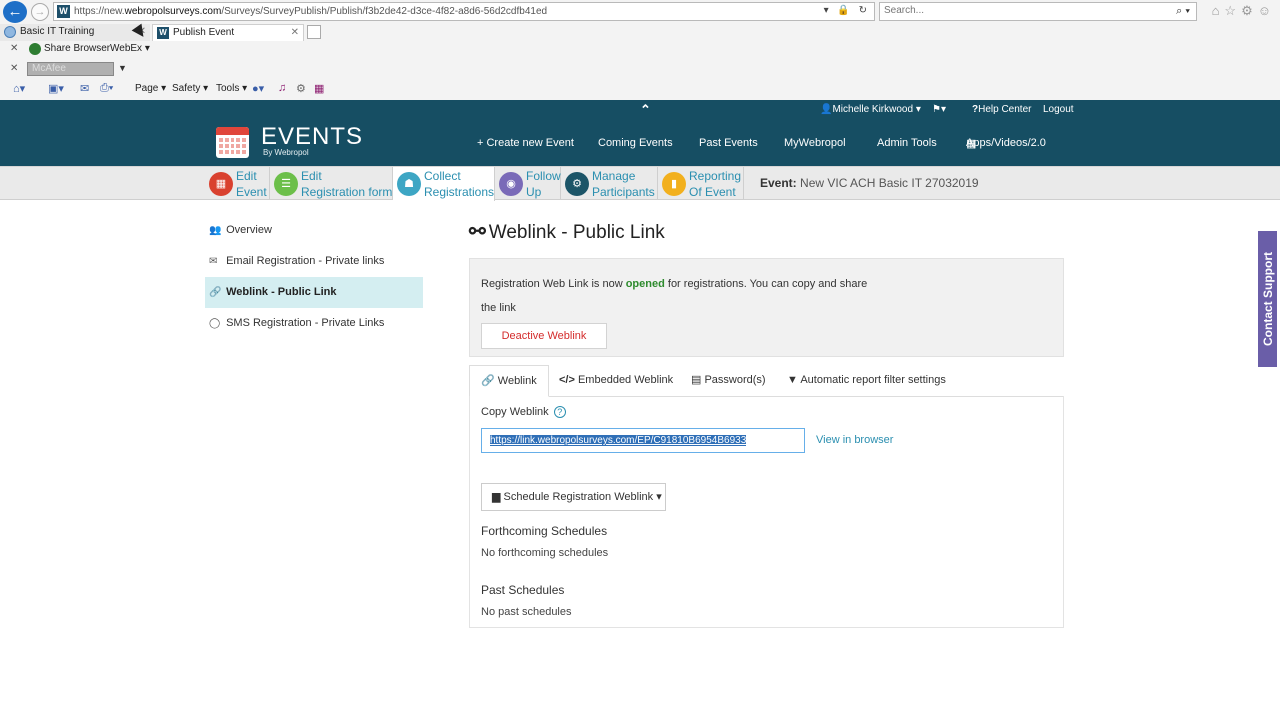 The height and width of the screenshot is (720, 1280). What do you see at coordinates (314, 230) in the screenshot?
I see `left-nav-overview: 👥 Overview` at bounding box center [314, 230].